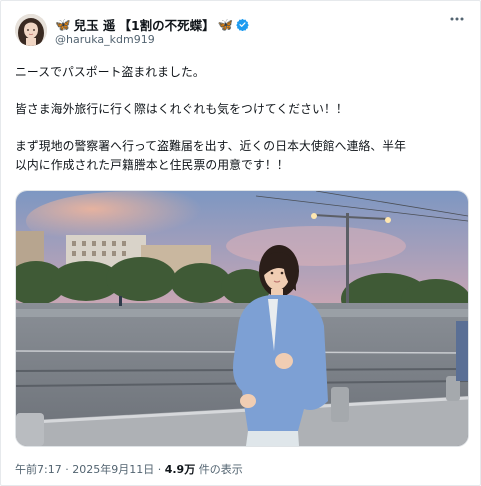 The height and width of the screenshot is (486, 481). What do you see at coordinates (211, 146) in the screenshot?
I see `tweet-line: まず現地の警察署へ行って盗難届を出す、近くの日本大使館へ連絡、半年` at bounding box center [211, 146].